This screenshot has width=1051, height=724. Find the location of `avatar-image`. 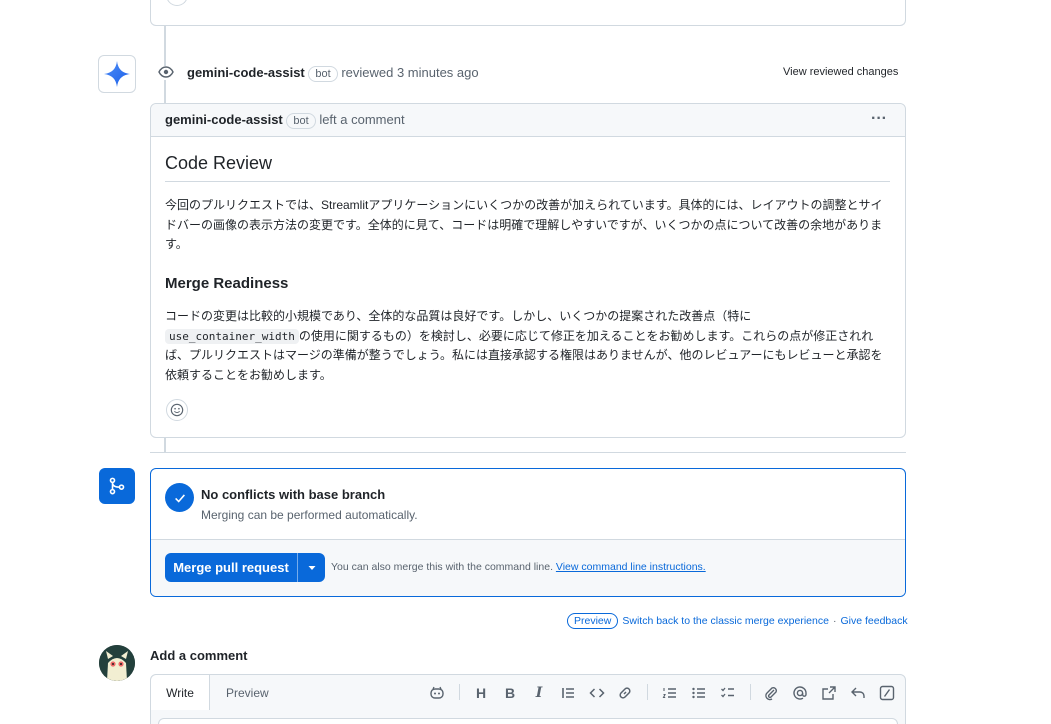

avatar-image is located at coordinates (117, 663).